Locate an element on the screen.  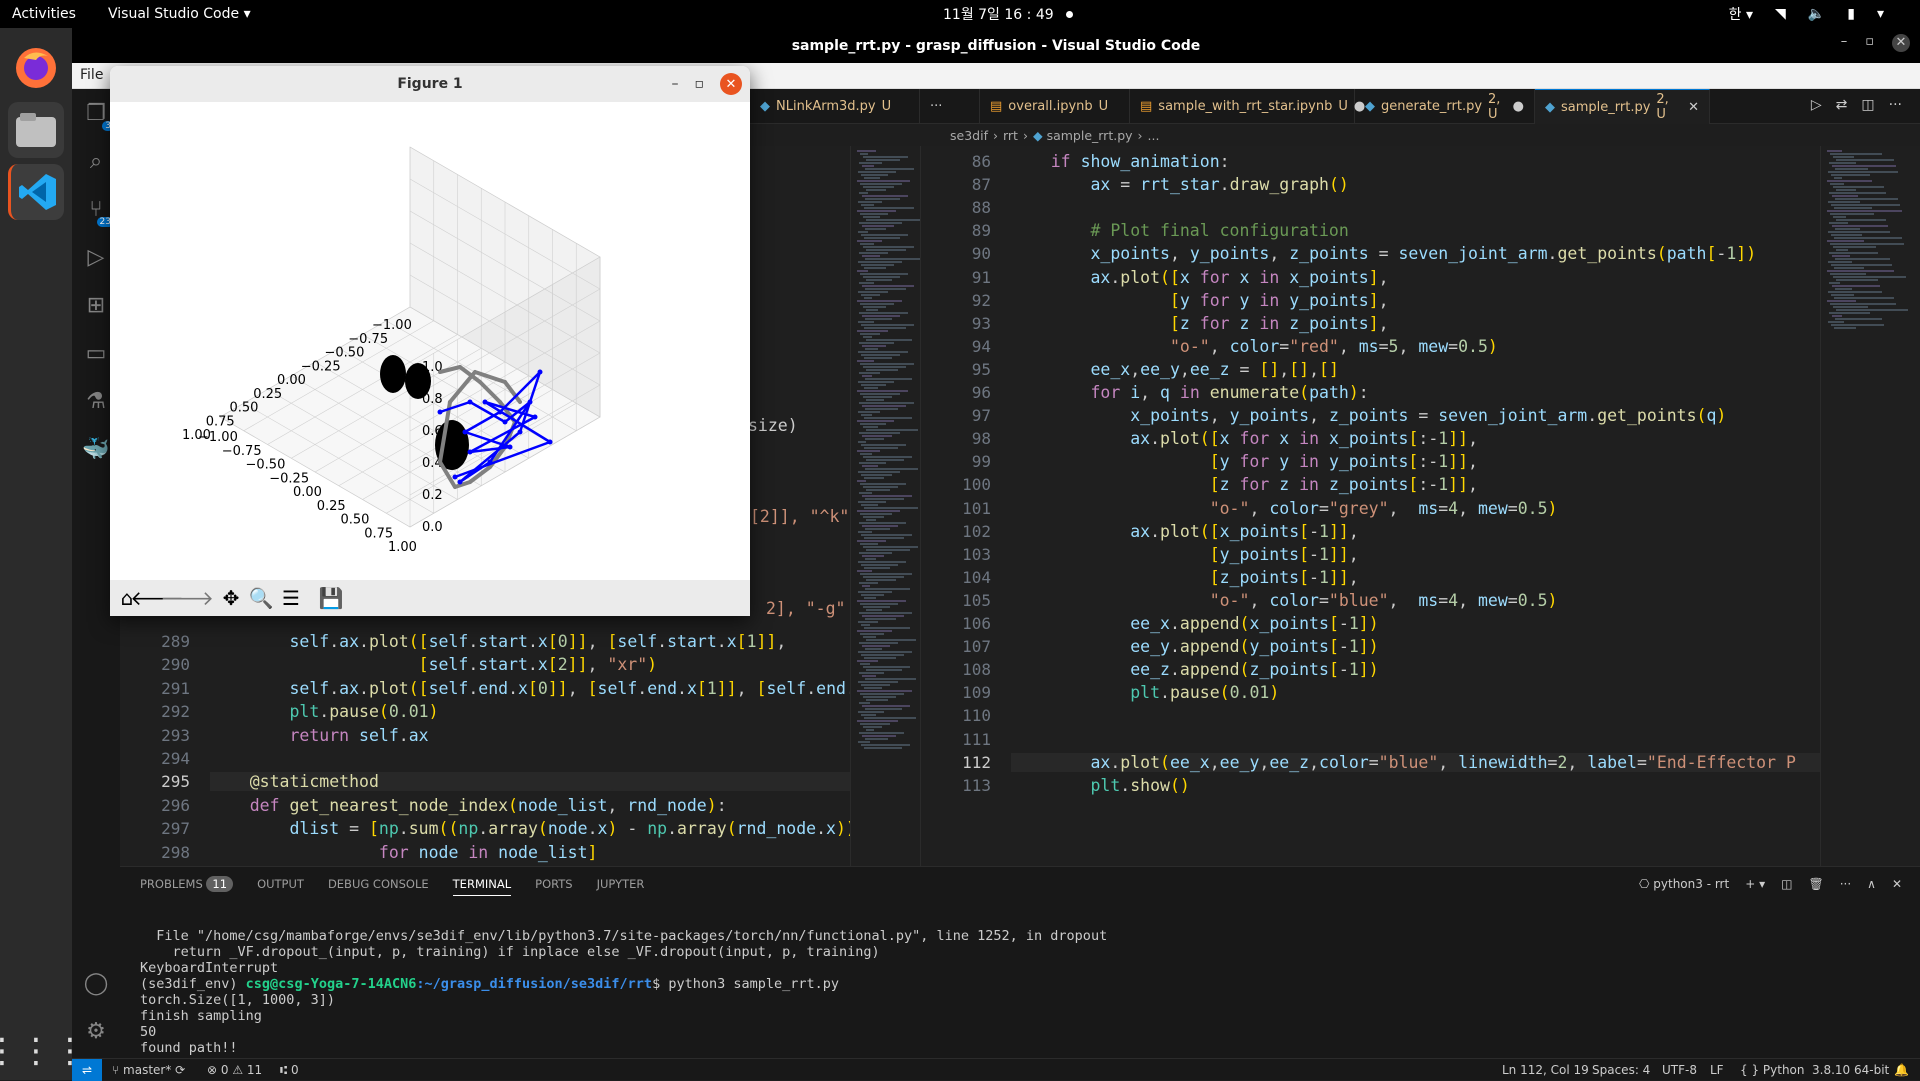
figure-toolbar: ⌂ 🡐 🡒 ✥ 🔍 ☰ 💾 is located at coordinates (430, 598).